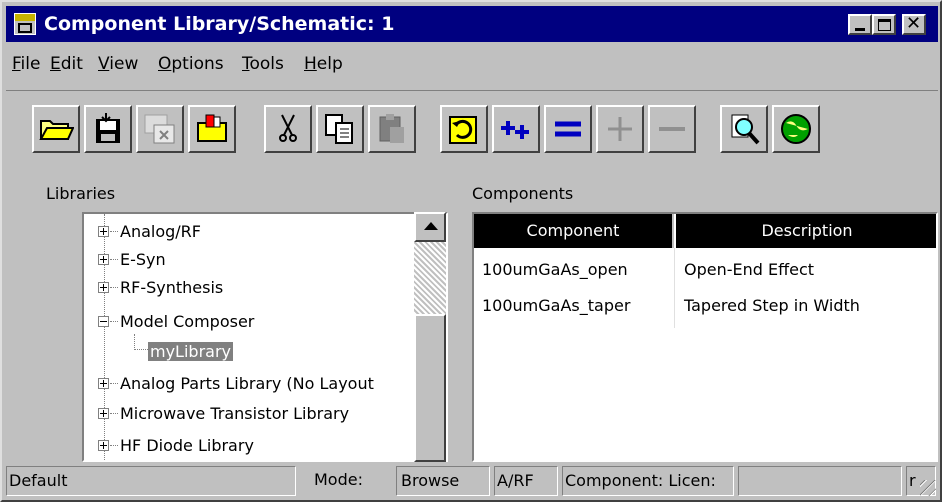  Describe the element at coordinates (820, 481) in the screenshot. I see `status-empty` at that location.